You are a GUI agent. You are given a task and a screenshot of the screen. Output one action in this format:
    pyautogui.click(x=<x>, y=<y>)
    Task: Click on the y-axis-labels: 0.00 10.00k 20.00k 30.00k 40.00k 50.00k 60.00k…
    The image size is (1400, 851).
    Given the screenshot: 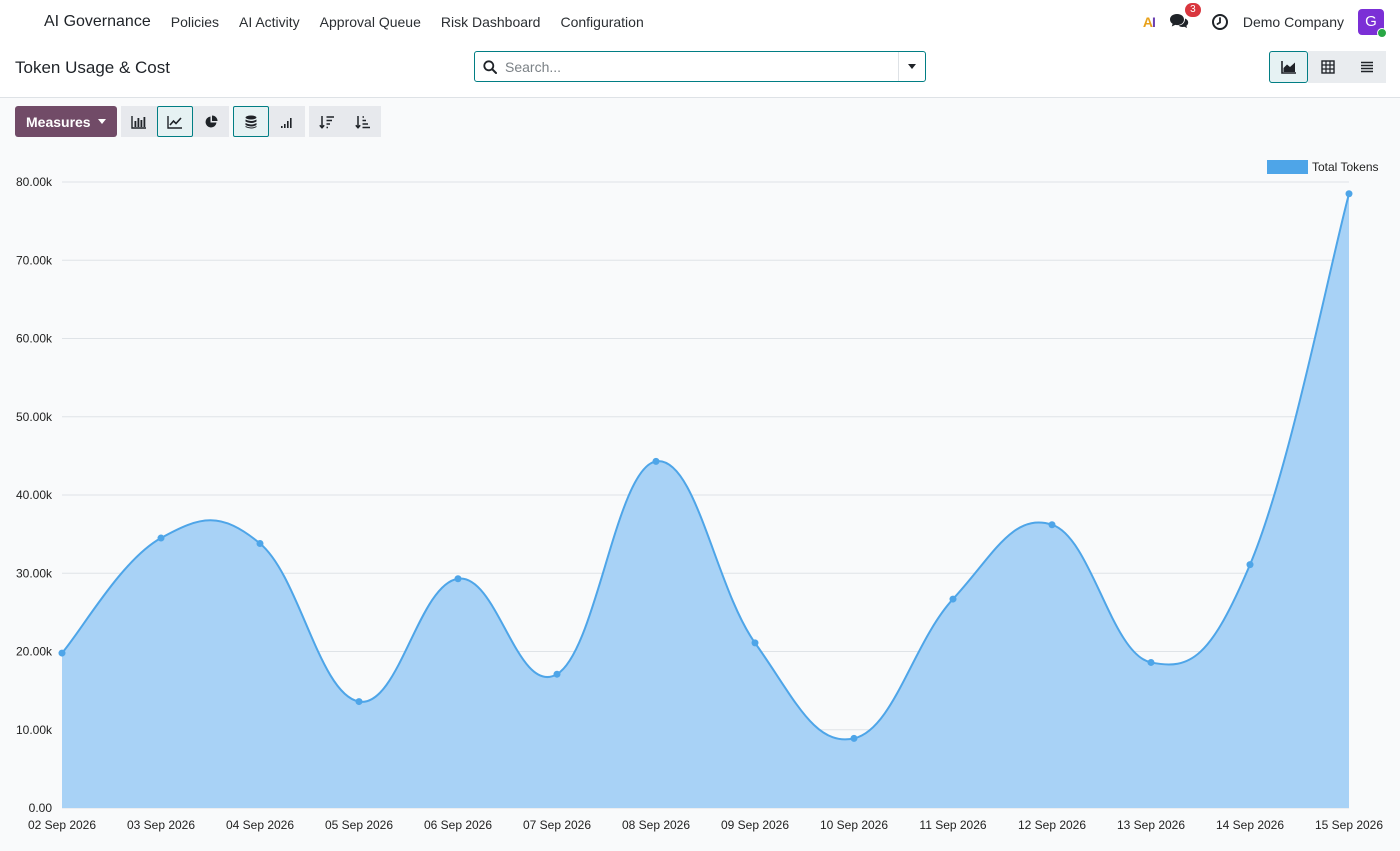 What is the action you would take?
    pyautogui.click(x=34, y=495)
    